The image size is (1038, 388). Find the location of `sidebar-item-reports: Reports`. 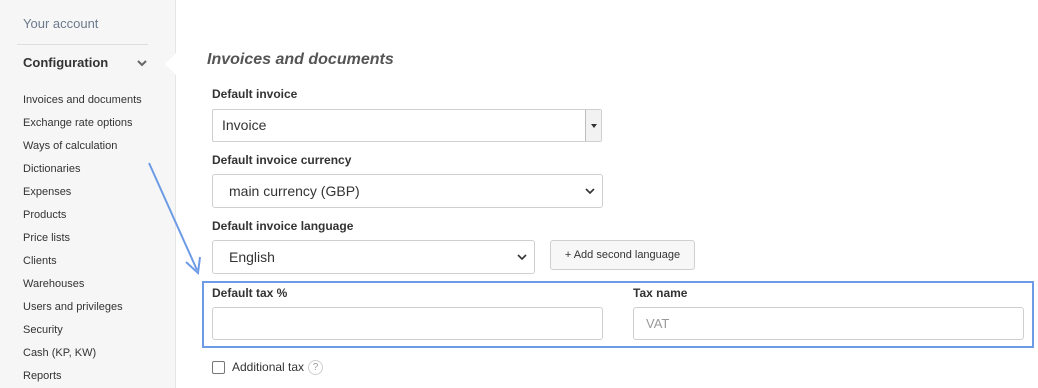

sidebar-item-reports: Reports is located at coordinates (82, 377).